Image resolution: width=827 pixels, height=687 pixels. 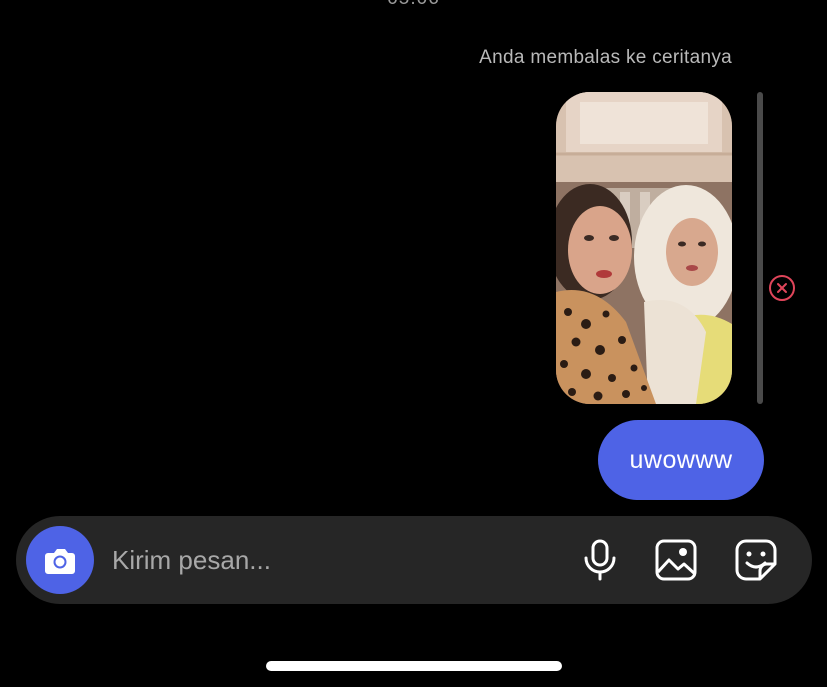 I want to click on camera-icon, so click(x=60, y=561).